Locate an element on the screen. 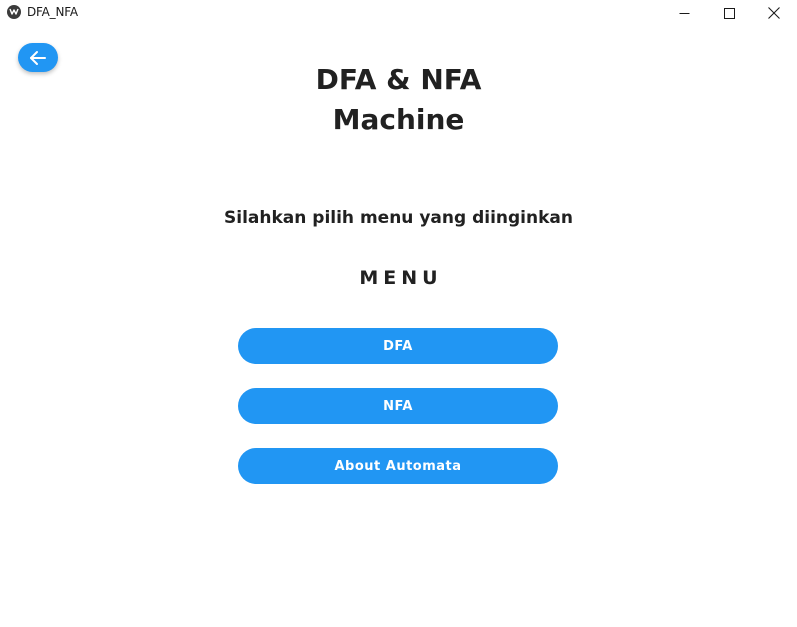 The image size is (797, 627). app-logo-icon is located at coordinates (14, 12).